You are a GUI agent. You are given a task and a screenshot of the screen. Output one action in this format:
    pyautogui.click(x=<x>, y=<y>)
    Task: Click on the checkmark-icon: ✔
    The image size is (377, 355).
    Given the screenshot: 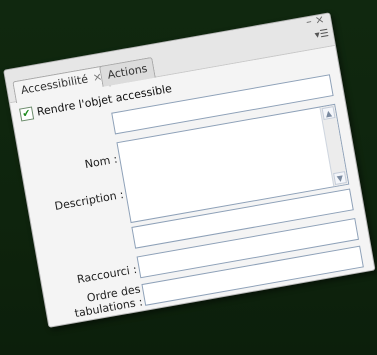 What is the action you would take?
    pyautogui.click(x=26, y=114)
    